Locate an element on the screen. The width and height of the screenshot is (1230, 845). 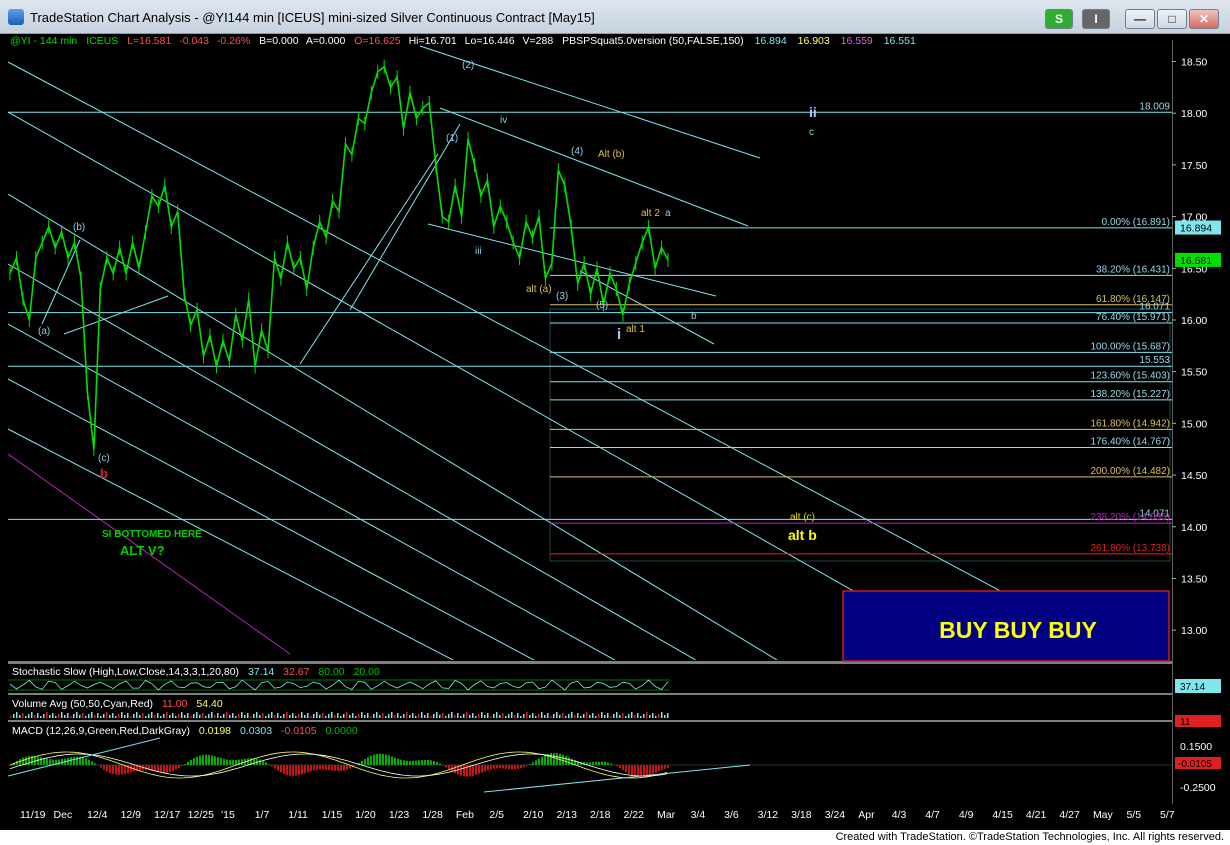
x-tick-label: 1/11 is located at coordinates (298, 815).